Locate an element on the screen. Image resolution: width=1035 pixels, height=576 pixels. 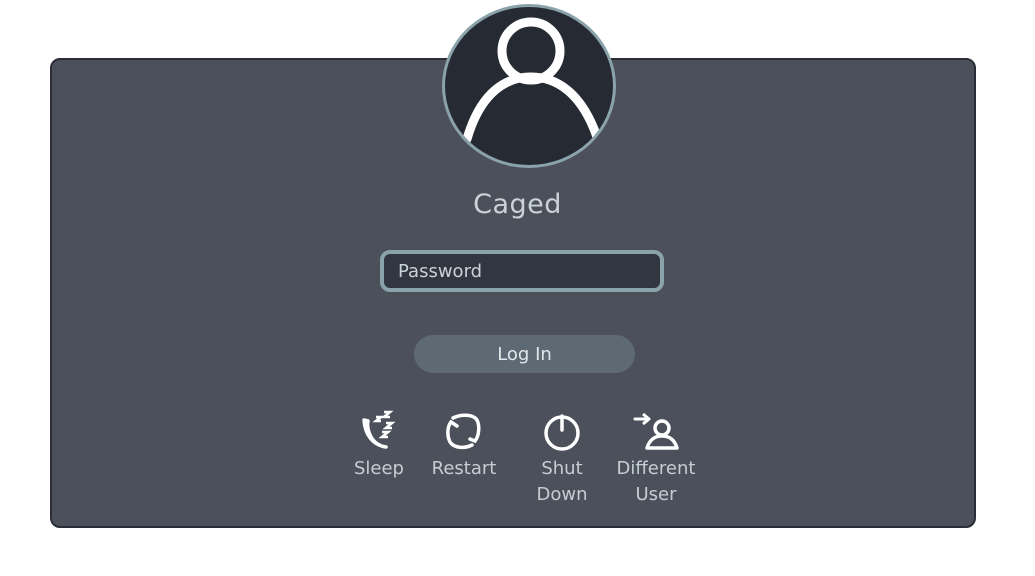
user-avatar is located at coordinates (529, 86).